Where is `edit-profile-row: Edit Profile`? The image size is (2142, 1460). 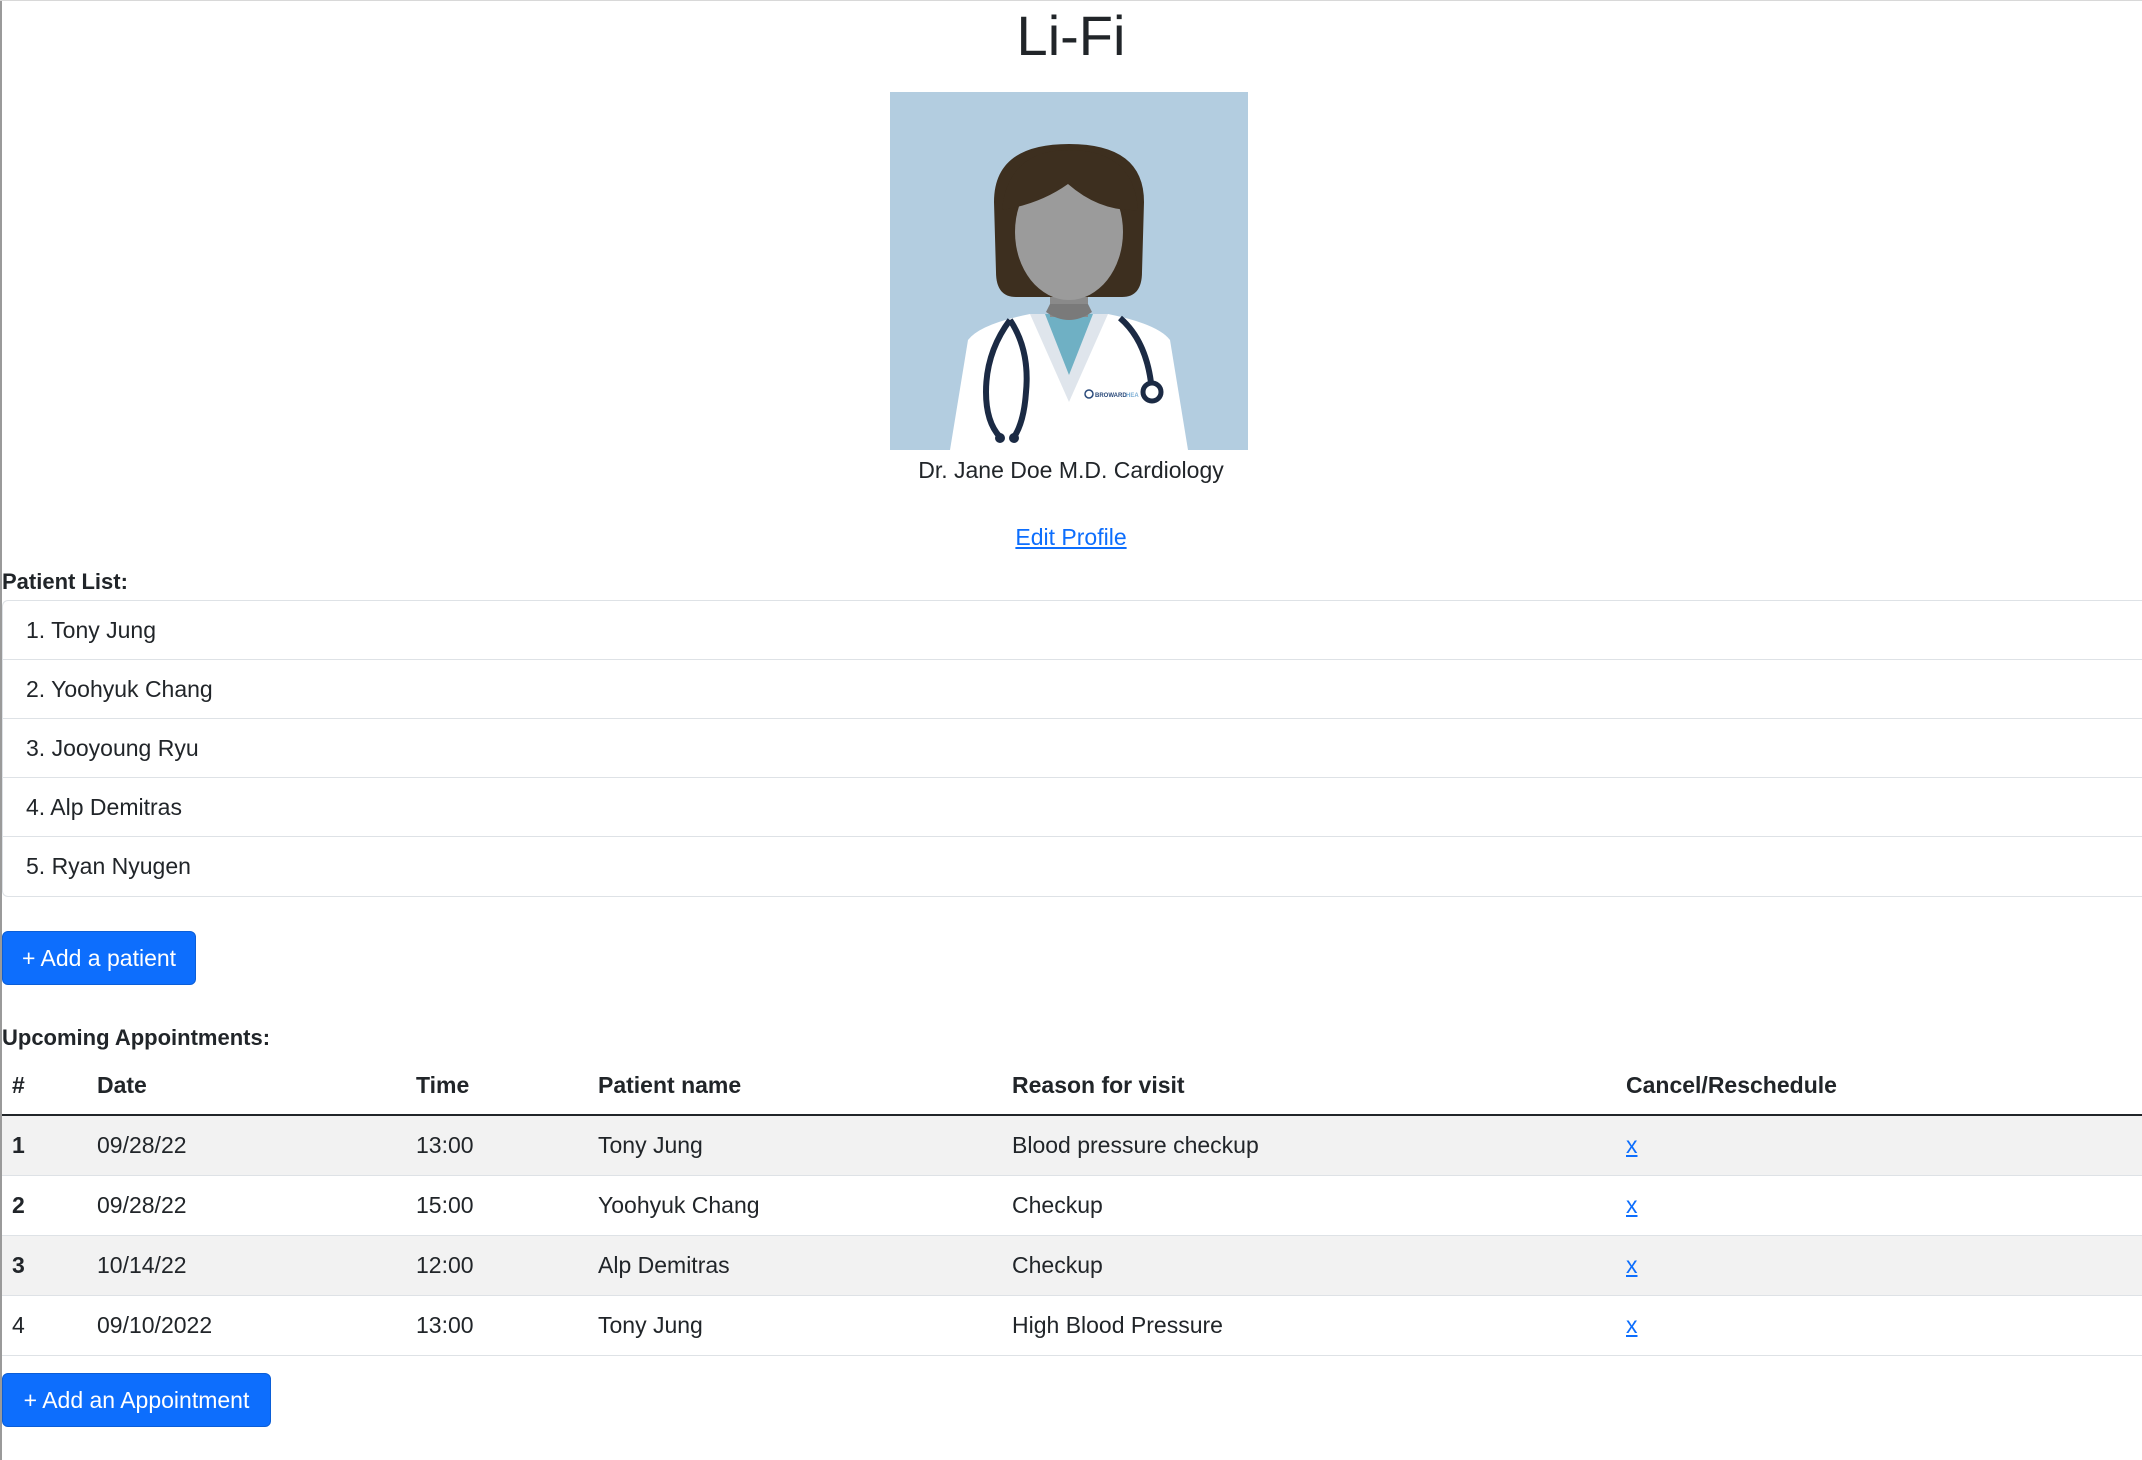 edit-profile-row: Edit Profile is located at coordinates (1071, 537).